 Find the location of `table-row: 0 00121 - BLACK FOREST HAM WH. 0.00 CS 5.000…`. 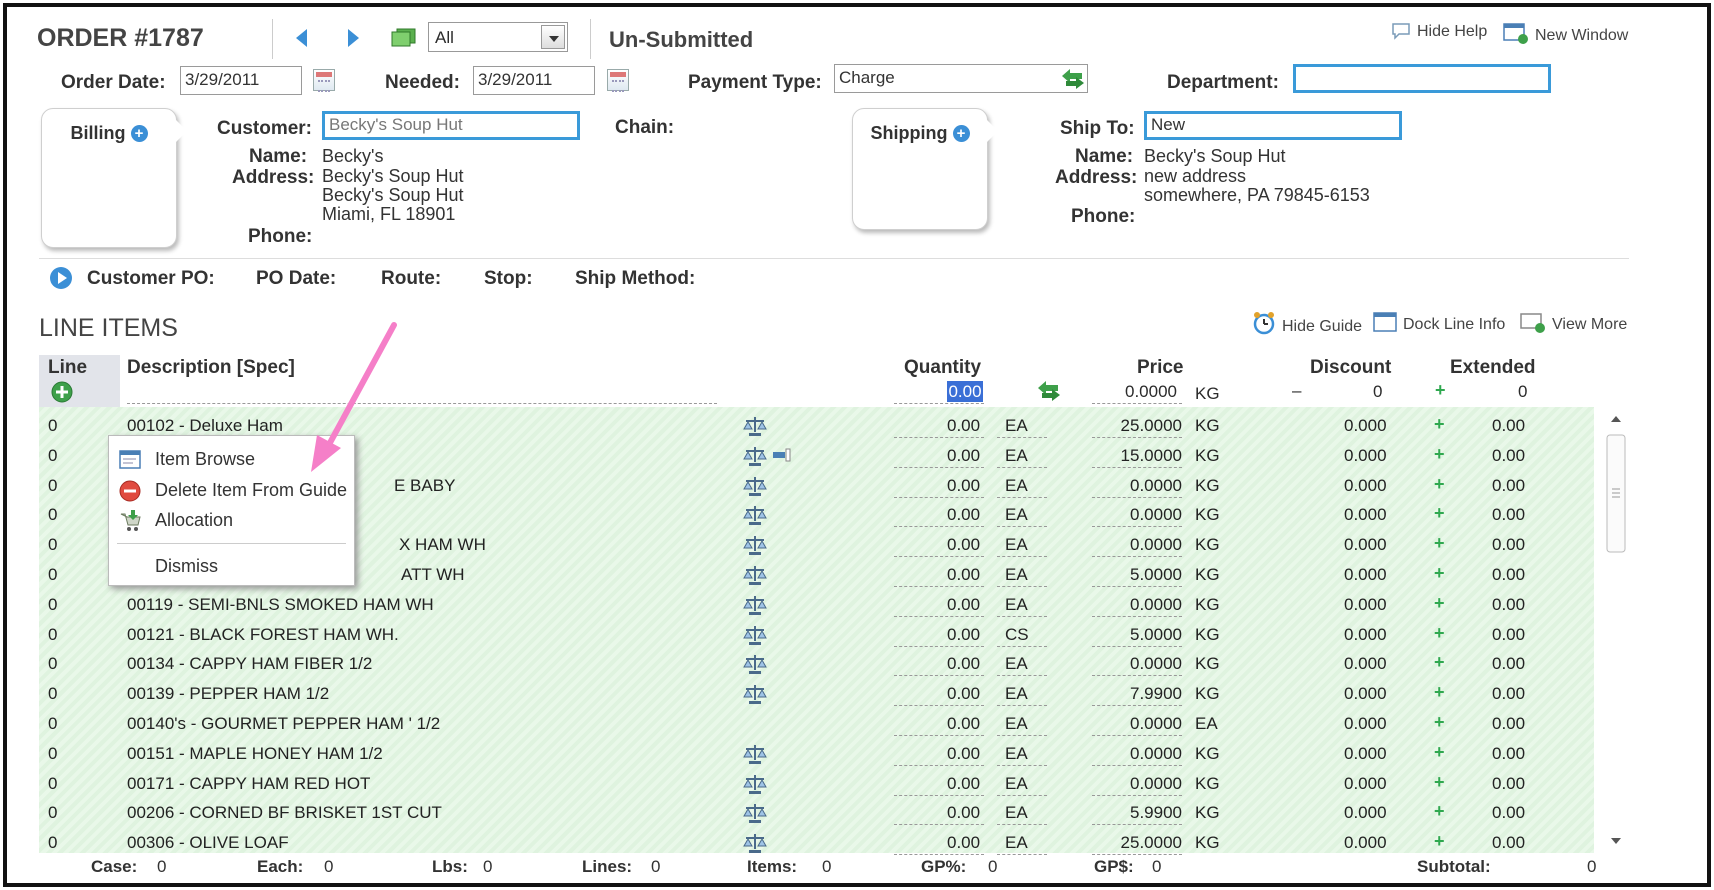

table-row: 0 00121 - BLACK FOREST HAM WH. 0.00 CS 5.000… is located at coordinates (816, 634).